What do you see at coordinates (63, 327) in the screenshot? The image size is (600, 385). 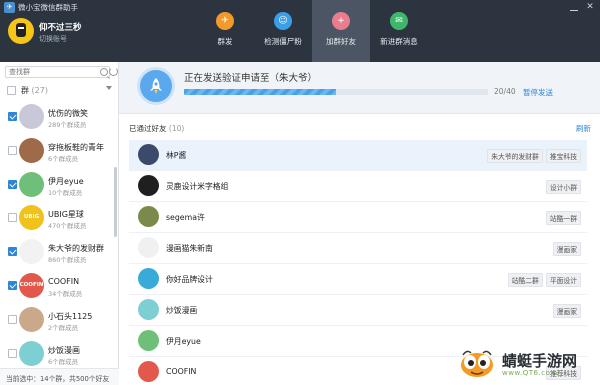 I see `group-member-count: 2个群成员` at bounding box center [63, 327].